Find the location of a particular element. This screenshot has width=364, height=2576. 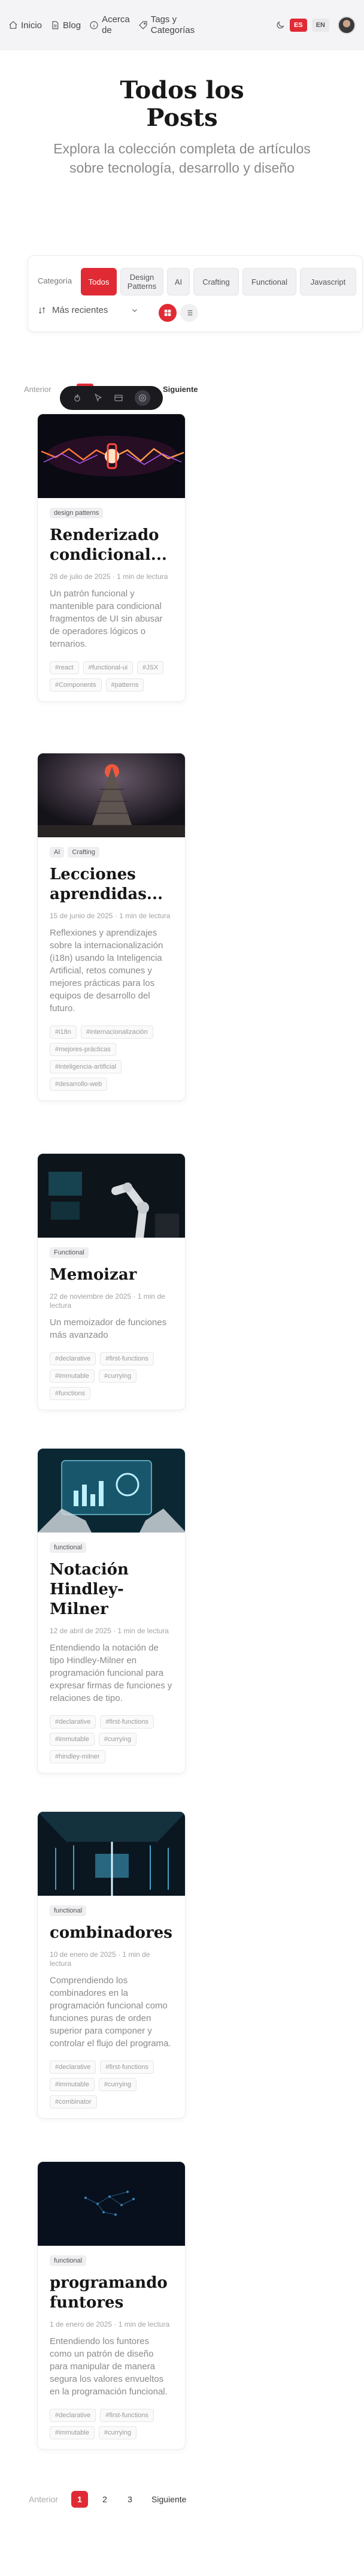

post-hashtag: #react is located at coordinates (64, 667).